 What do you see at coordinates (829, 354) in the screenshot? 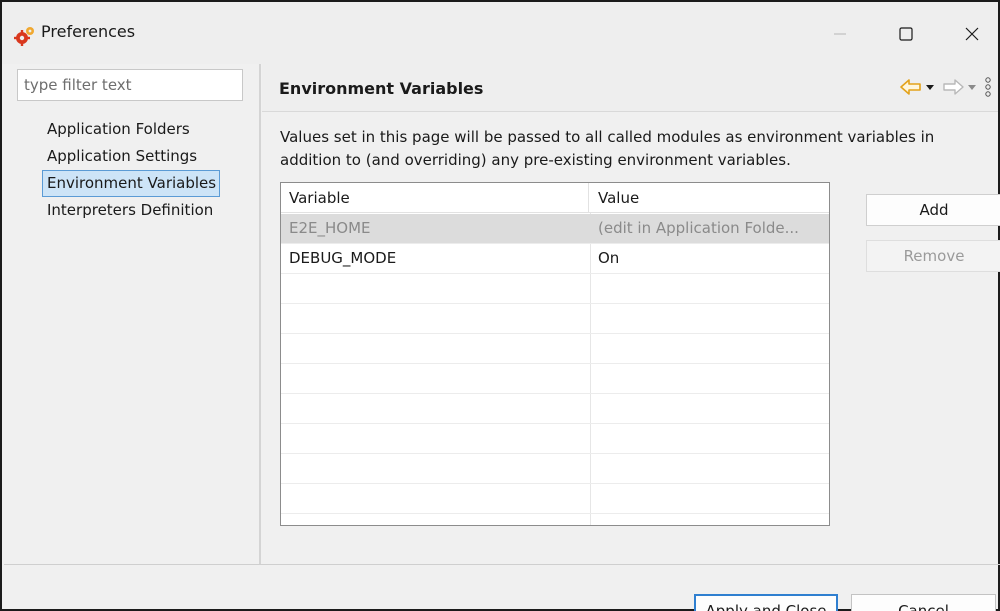
I see `column-divider` at bounding box center [829, 354].